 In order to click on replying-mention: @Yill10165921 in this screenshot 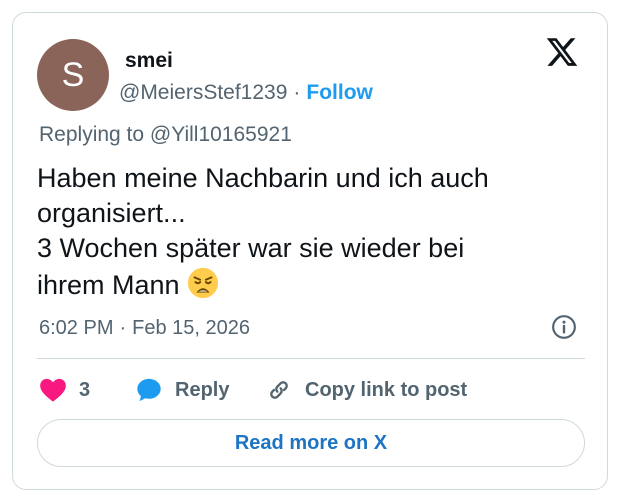, I will do `click(221, 134)`.